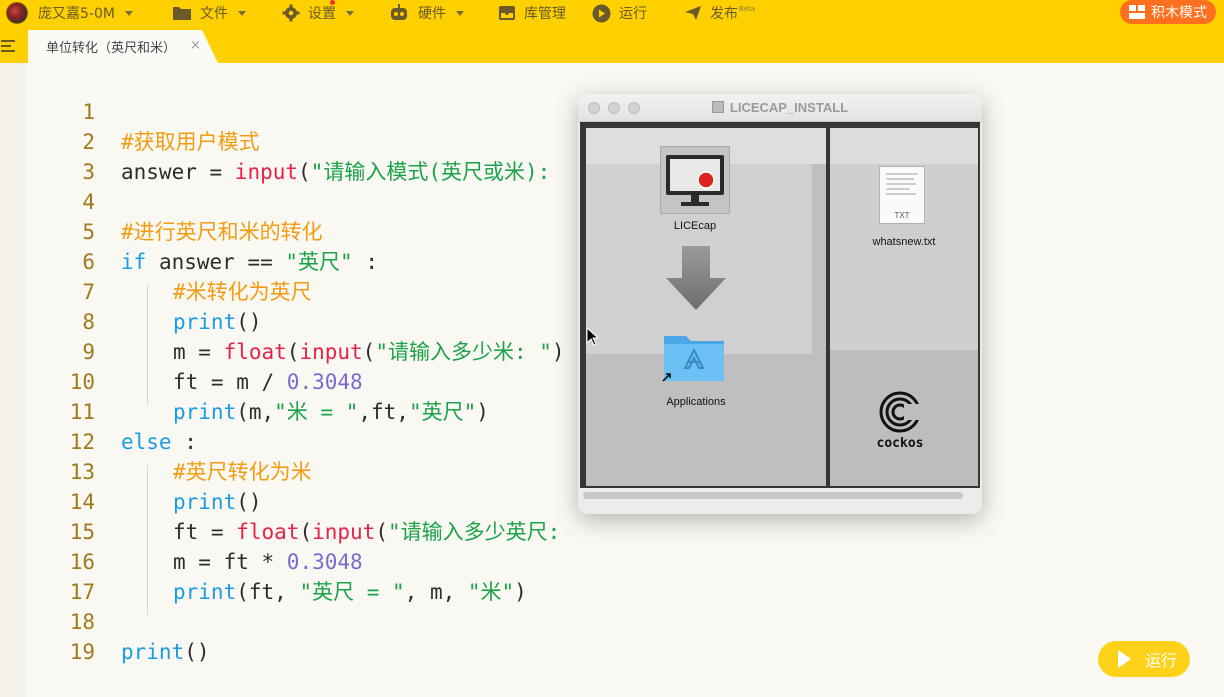 Image resolution: width=1224 pixels, height=697 pixels. Describe the element at coordinates (601, 13) in the screenshot. I see `play-circle-icon` at that location.